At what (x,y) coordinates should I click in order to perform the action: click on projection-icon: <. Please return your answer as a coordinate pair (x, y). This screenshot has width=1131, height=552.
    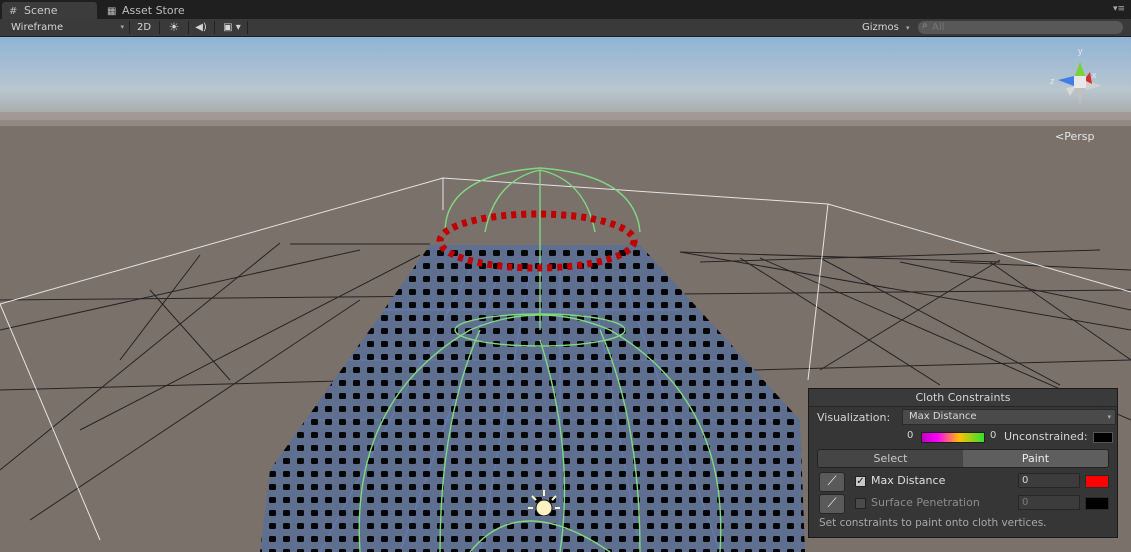
    Looking at the image, I should click on (1060, 136).